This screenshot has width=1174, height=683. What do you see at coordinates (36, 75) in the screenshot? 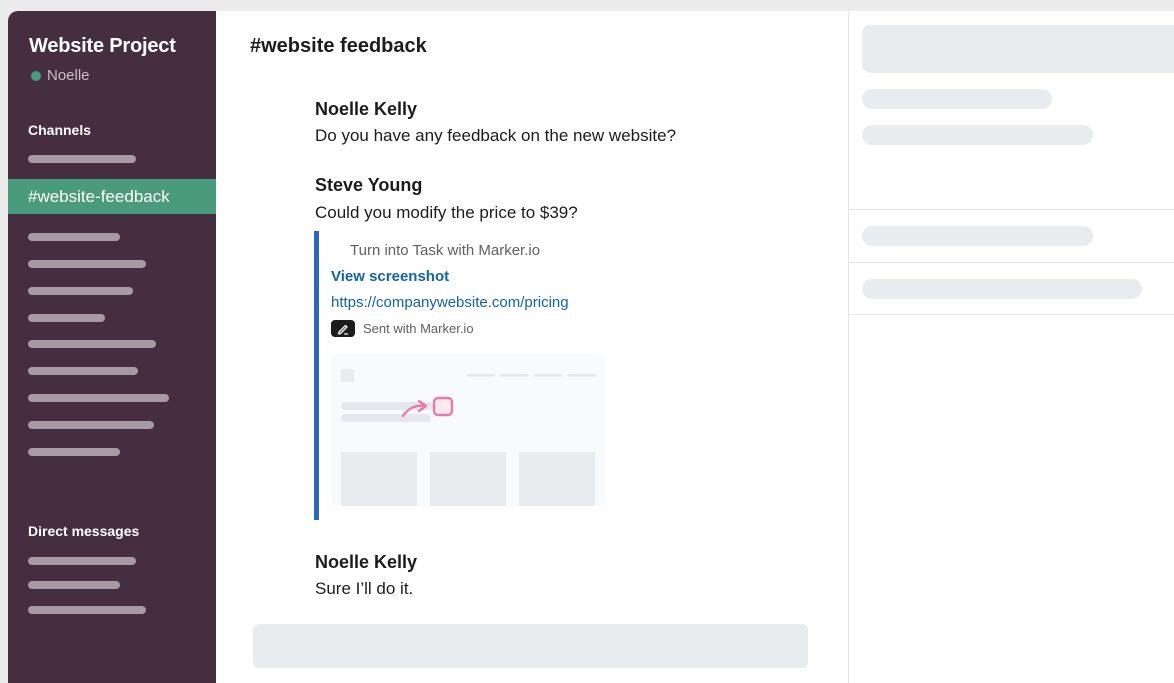
I see `online-status-icon` at bounding box center [36, 75].